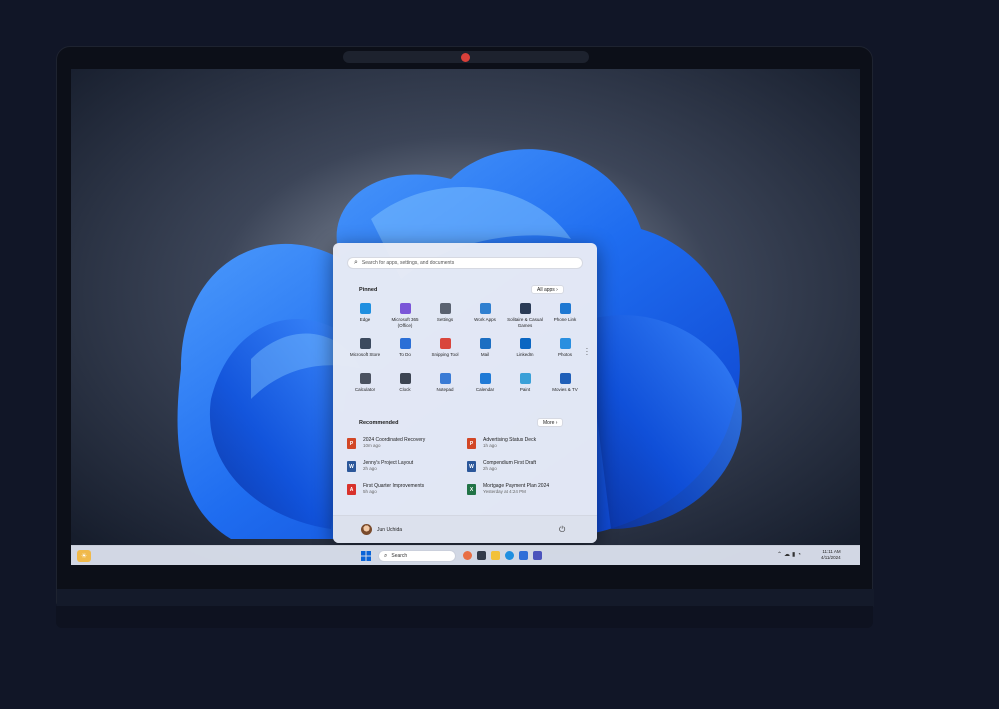 The height and width of the screenshot is (709, 999). What do you see at coordinates (562, 530) in the screenshot?
I see `power-icon: ⏻` at bounding box center [562, 530].